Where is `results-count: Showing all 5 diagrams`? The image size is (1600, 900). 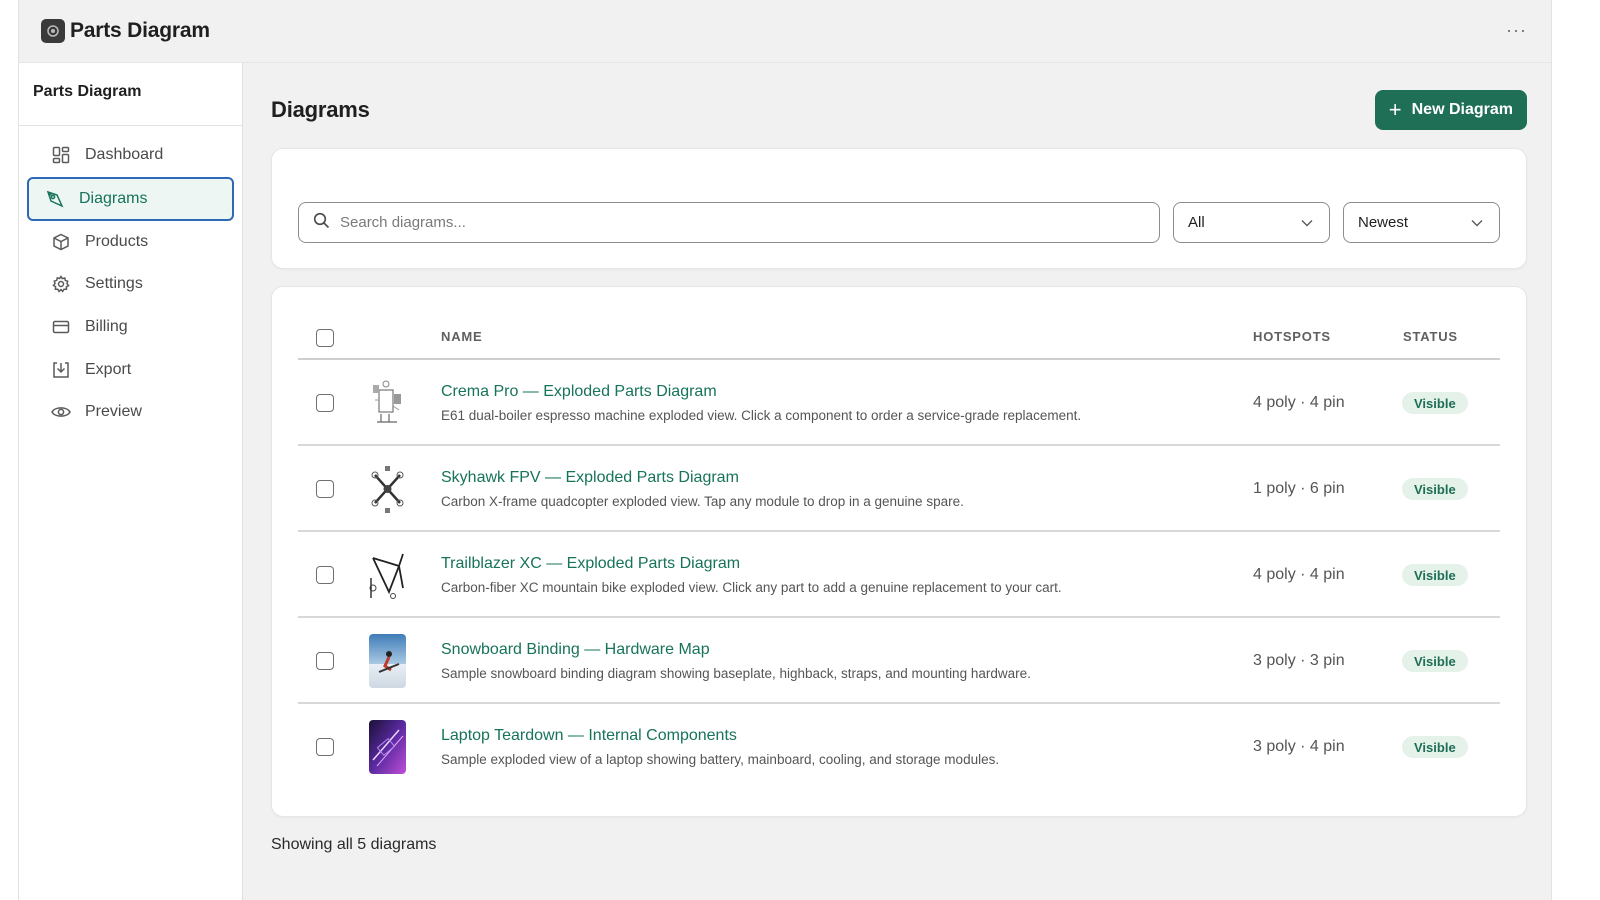
results-count: Showing all 5 diagrams is located at coordinates (354, 844).